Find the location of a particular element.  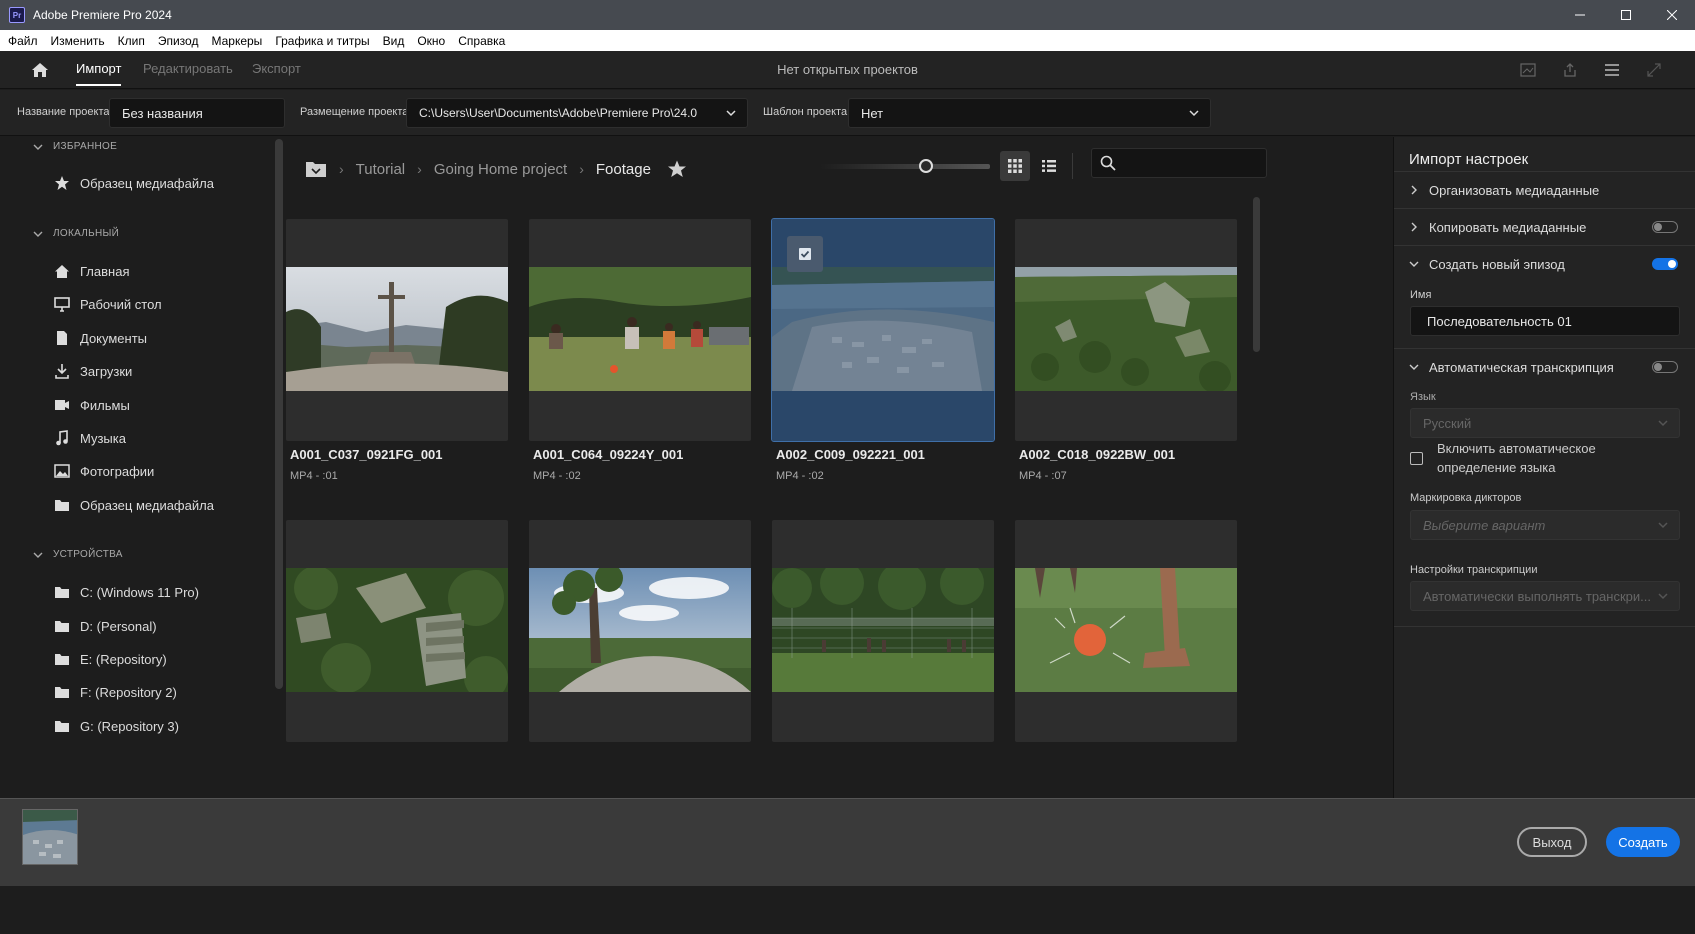

fullscreen-button is located at coordinates (1654, 70).